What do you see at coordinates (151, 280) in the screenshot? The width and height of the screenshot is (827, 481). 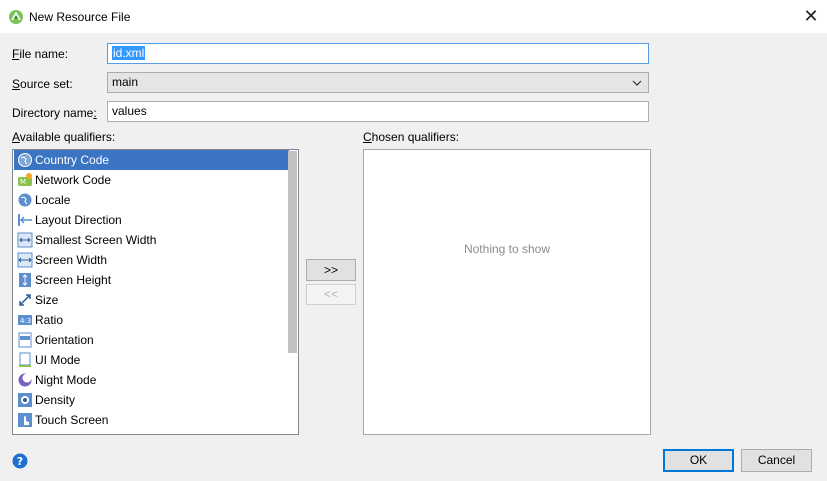 I see `list-item-screen-height: Screen Height` at bounding box center [151, 280].